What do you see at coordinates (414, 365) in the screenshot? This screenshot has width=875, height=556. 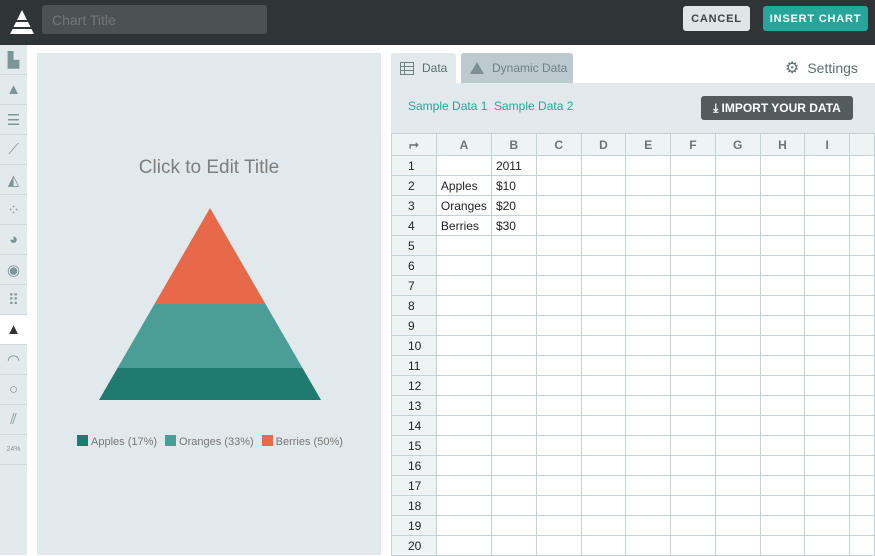 I see `row-header: 11` at bounding box center [414, 365].